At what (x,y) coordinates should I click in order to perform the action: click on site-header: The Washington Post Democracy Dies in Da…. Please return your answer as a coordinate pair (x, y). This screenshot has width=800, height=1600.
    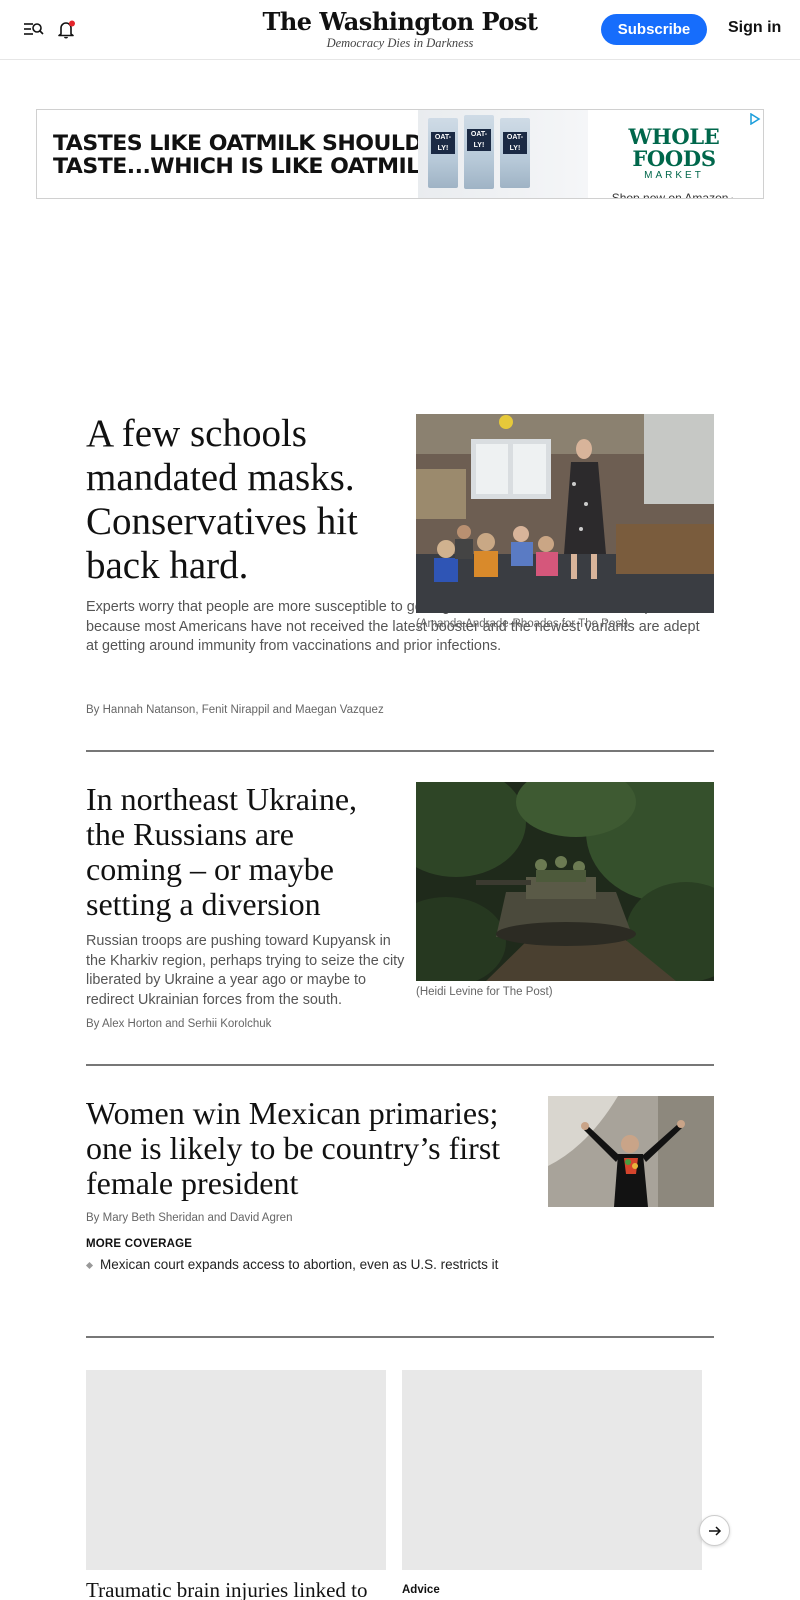
    Looking at the image, I should click on (400, 30).